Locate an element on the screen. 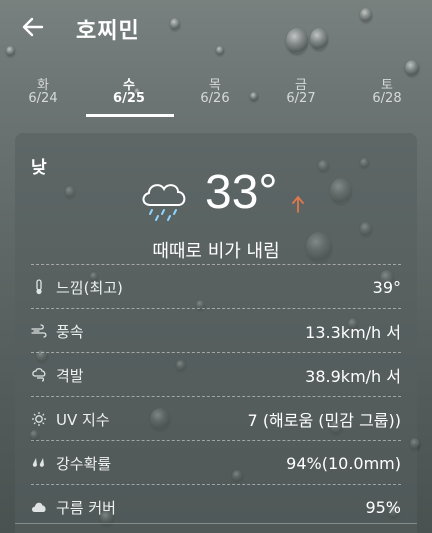 The width and height of the screenshot is (432, 533). tab-day-wed: 수 6/25 is located at coordinates (129, 88).